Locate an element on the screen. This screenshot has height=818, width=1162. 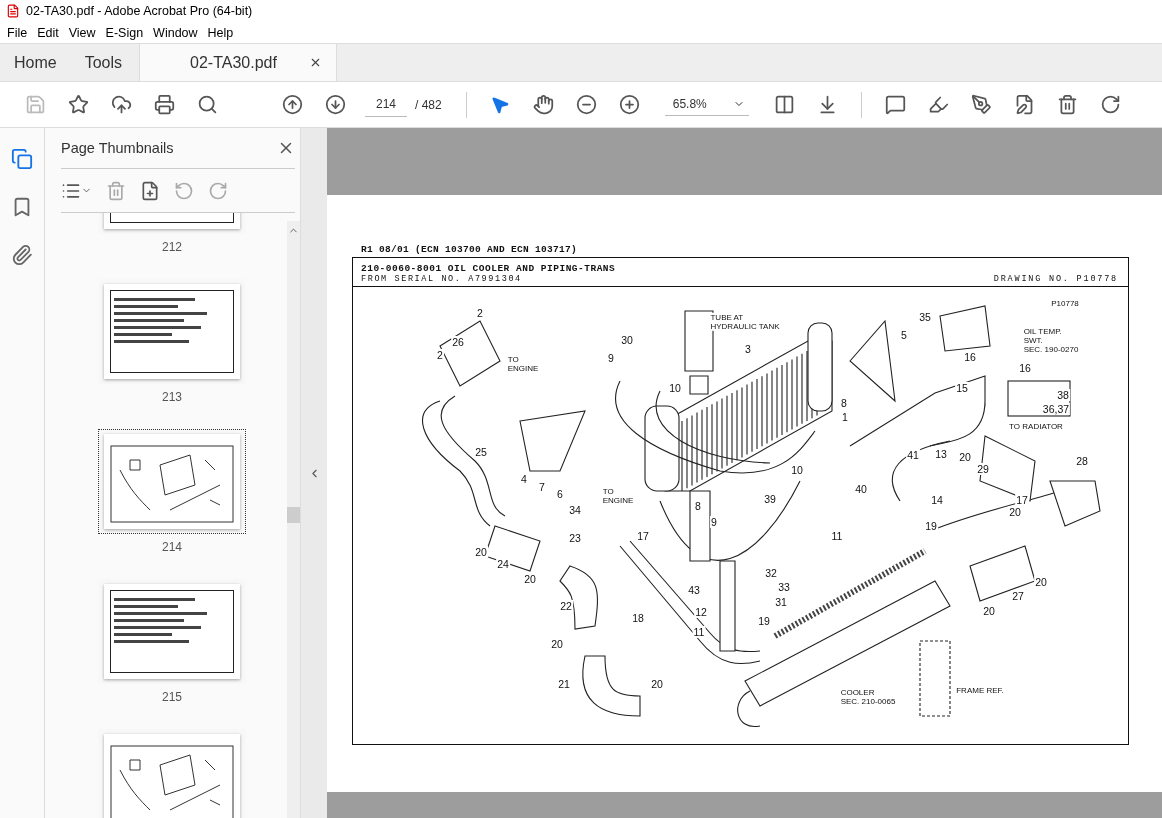
part-number-label: 29 is located at coordinates (983, 469).